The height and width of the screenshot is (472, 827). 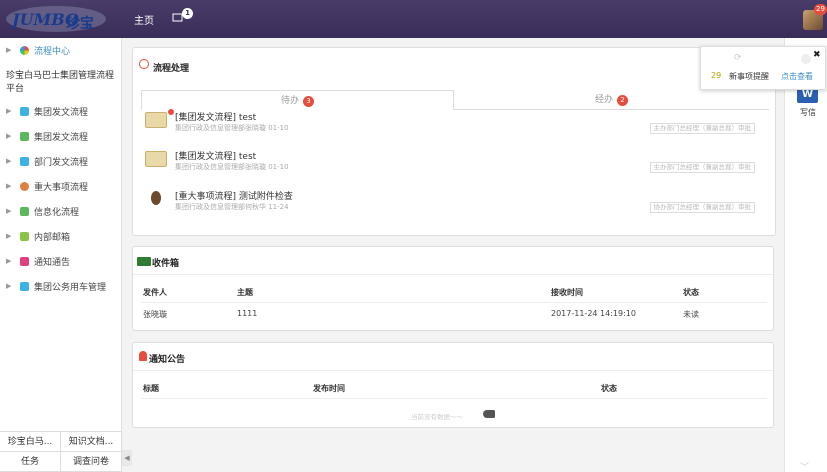 I want to click on sidebar-item-notices: ▶ 通知通告, so click(x=61, y=261).